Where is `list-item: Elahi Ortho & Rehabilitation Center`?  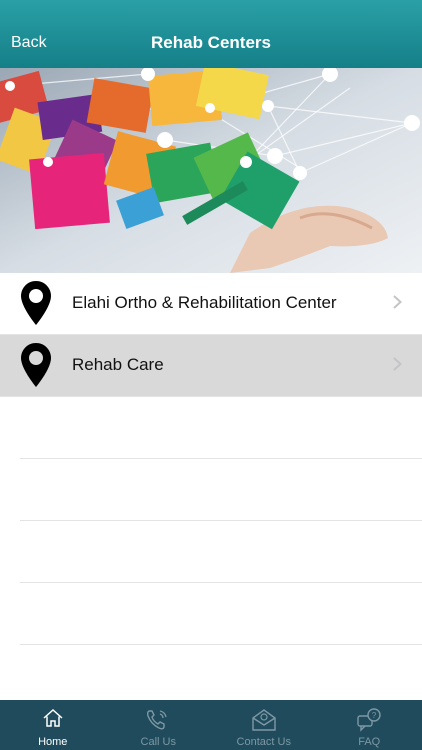 list-item: Elahi Ortho & Rehabilitation Center is located at coordinates (211, 304).